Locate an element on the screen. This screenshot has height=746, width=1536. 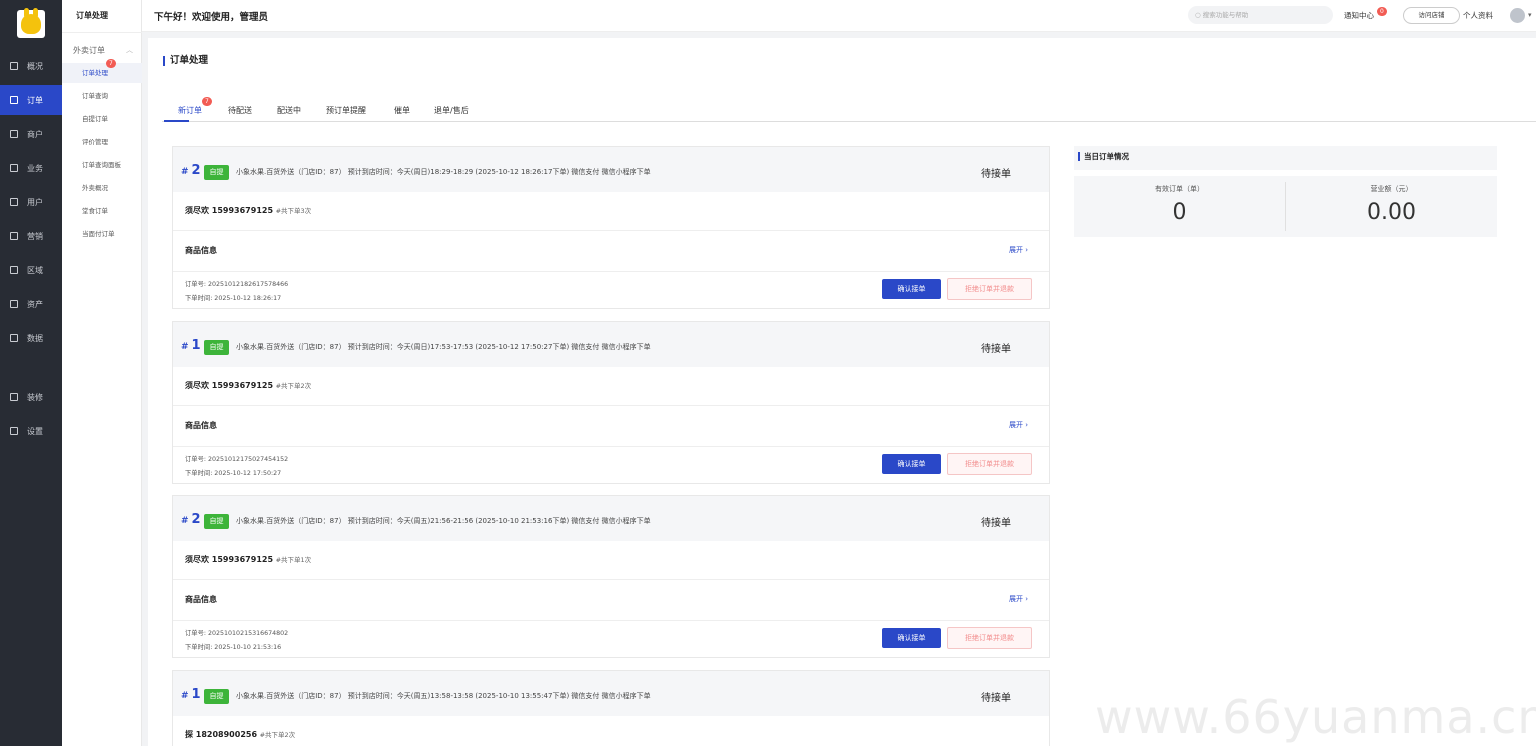
nav-item-user: 用户 is located at coordinates (31, 202).